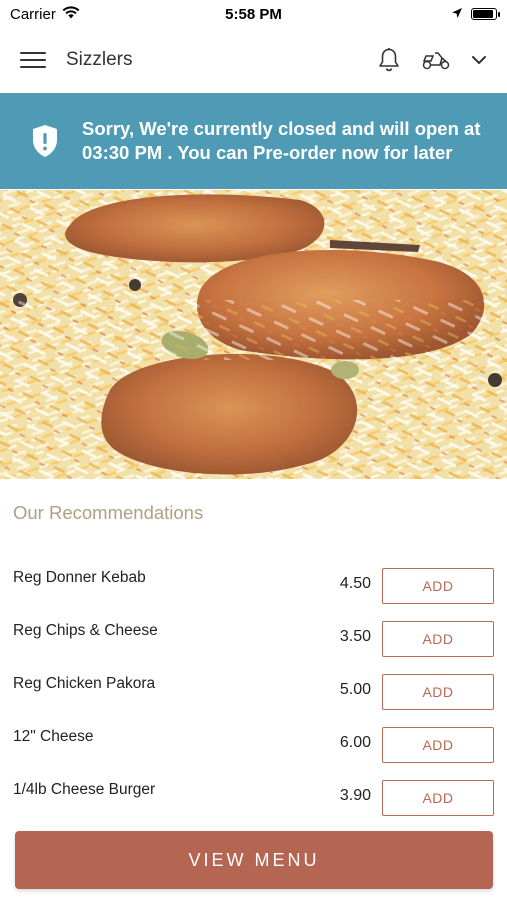 This screenshot has height=900, width=507. What do you see at coordinates (479, 60) in the screenshot?
I see `chevron-down-icon` at bounding box center [479, 60].